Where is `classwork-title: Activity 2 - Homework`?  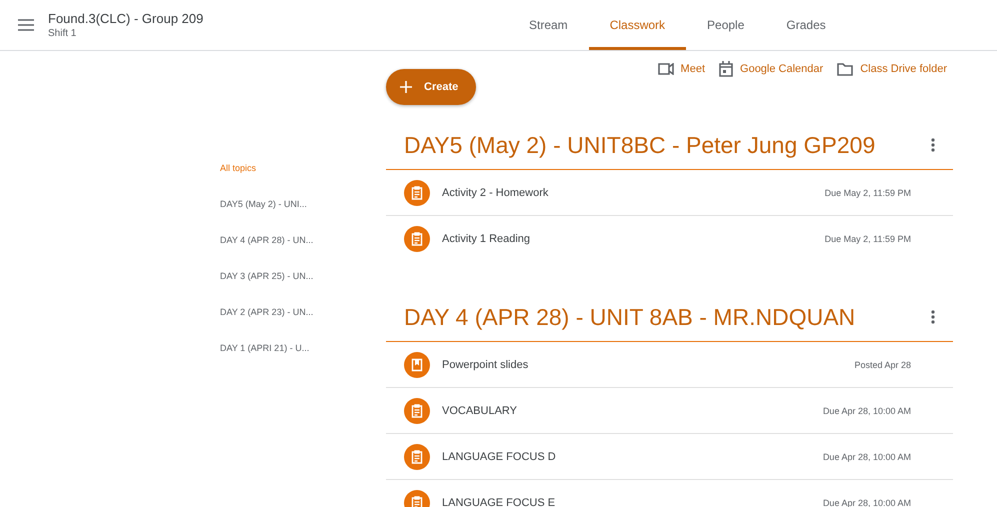 classwork-title: Activity 2 - Homework is located at coordinates (495, 192).